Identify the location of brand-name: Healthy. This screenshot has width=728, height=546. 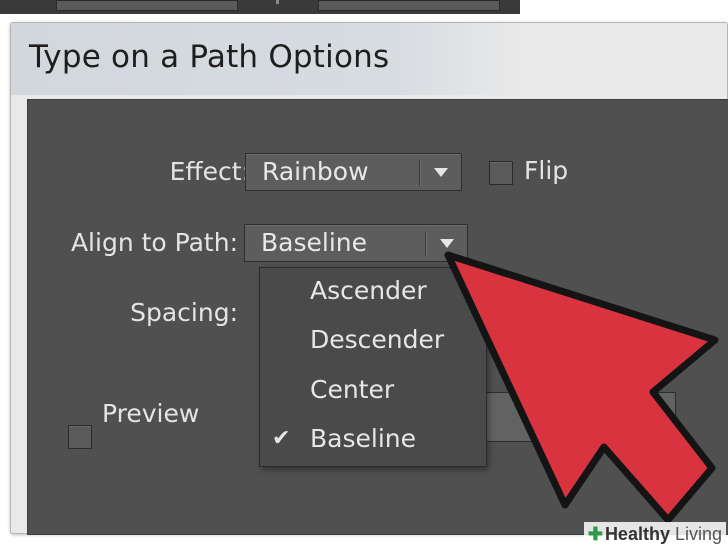
(637, 534).